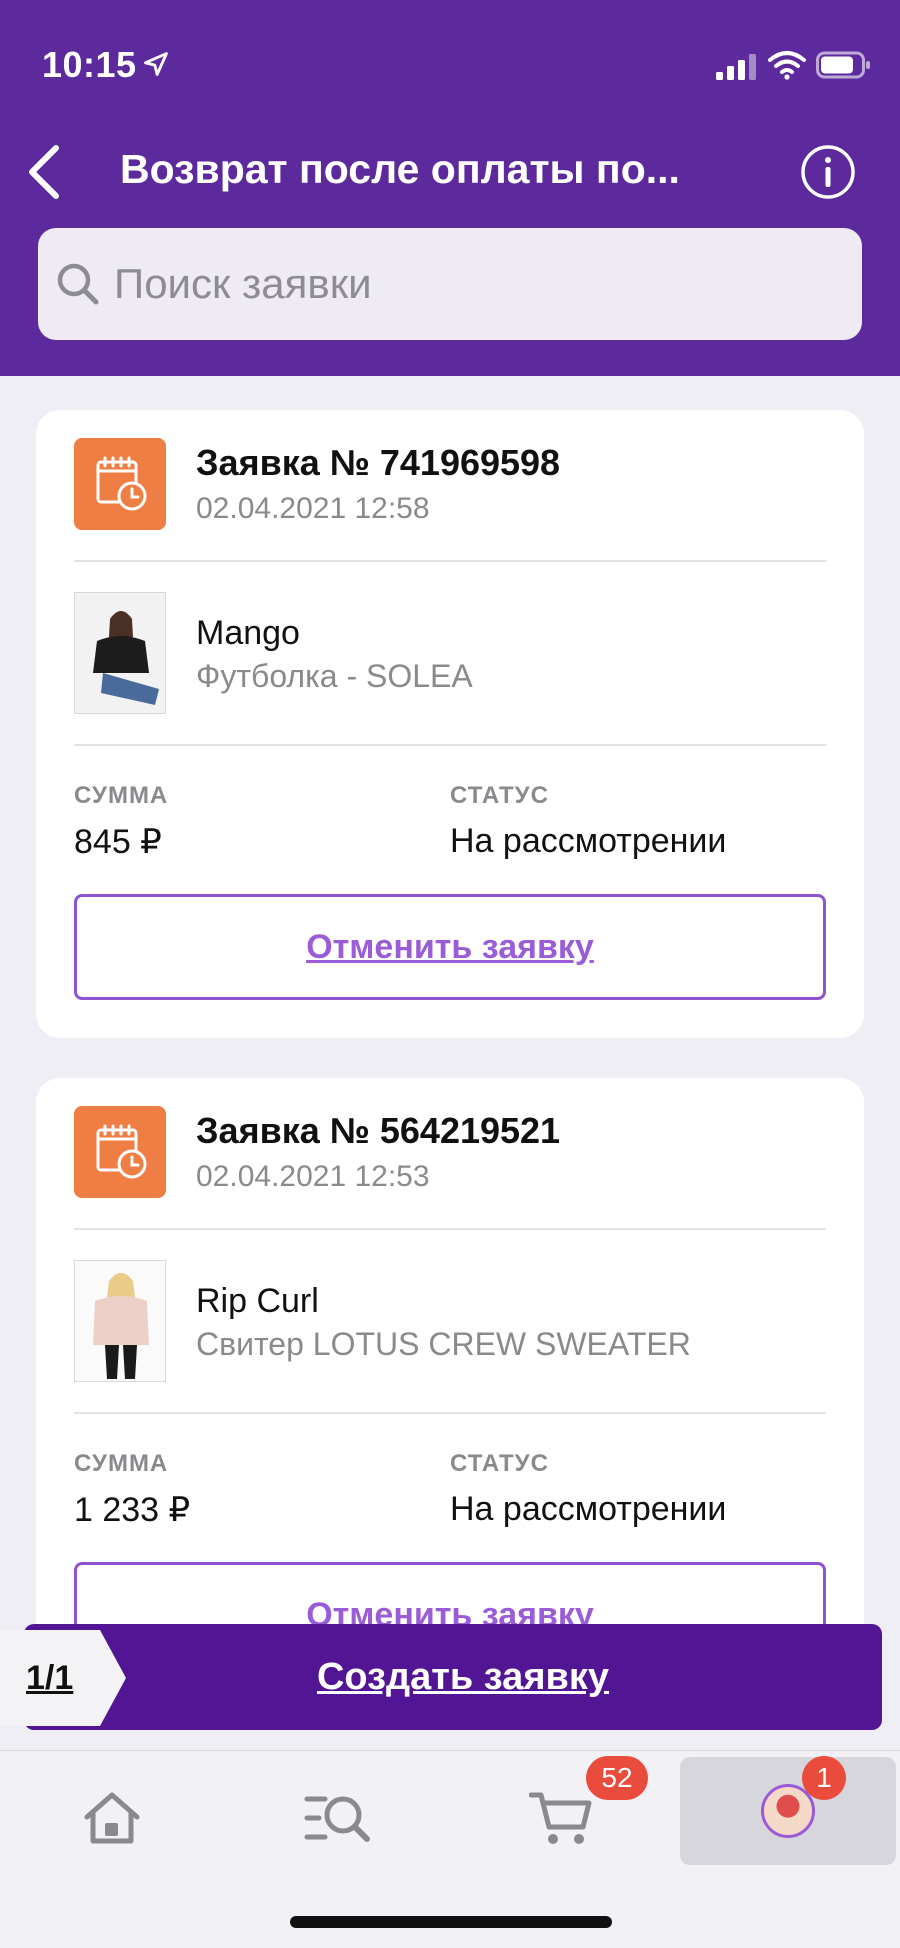 The image size is (900, 1948). What do you see at coordinates (313, 508) in the screenshot?
I see `order-date: 02.04.2021 12:58` at bounding box center [313, 508].